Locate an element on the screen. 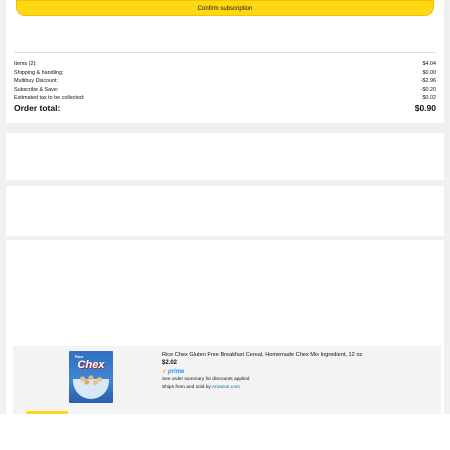 The width and height of the screenshot is (450, 450). quantity-button is located at coordinates (47, 412).